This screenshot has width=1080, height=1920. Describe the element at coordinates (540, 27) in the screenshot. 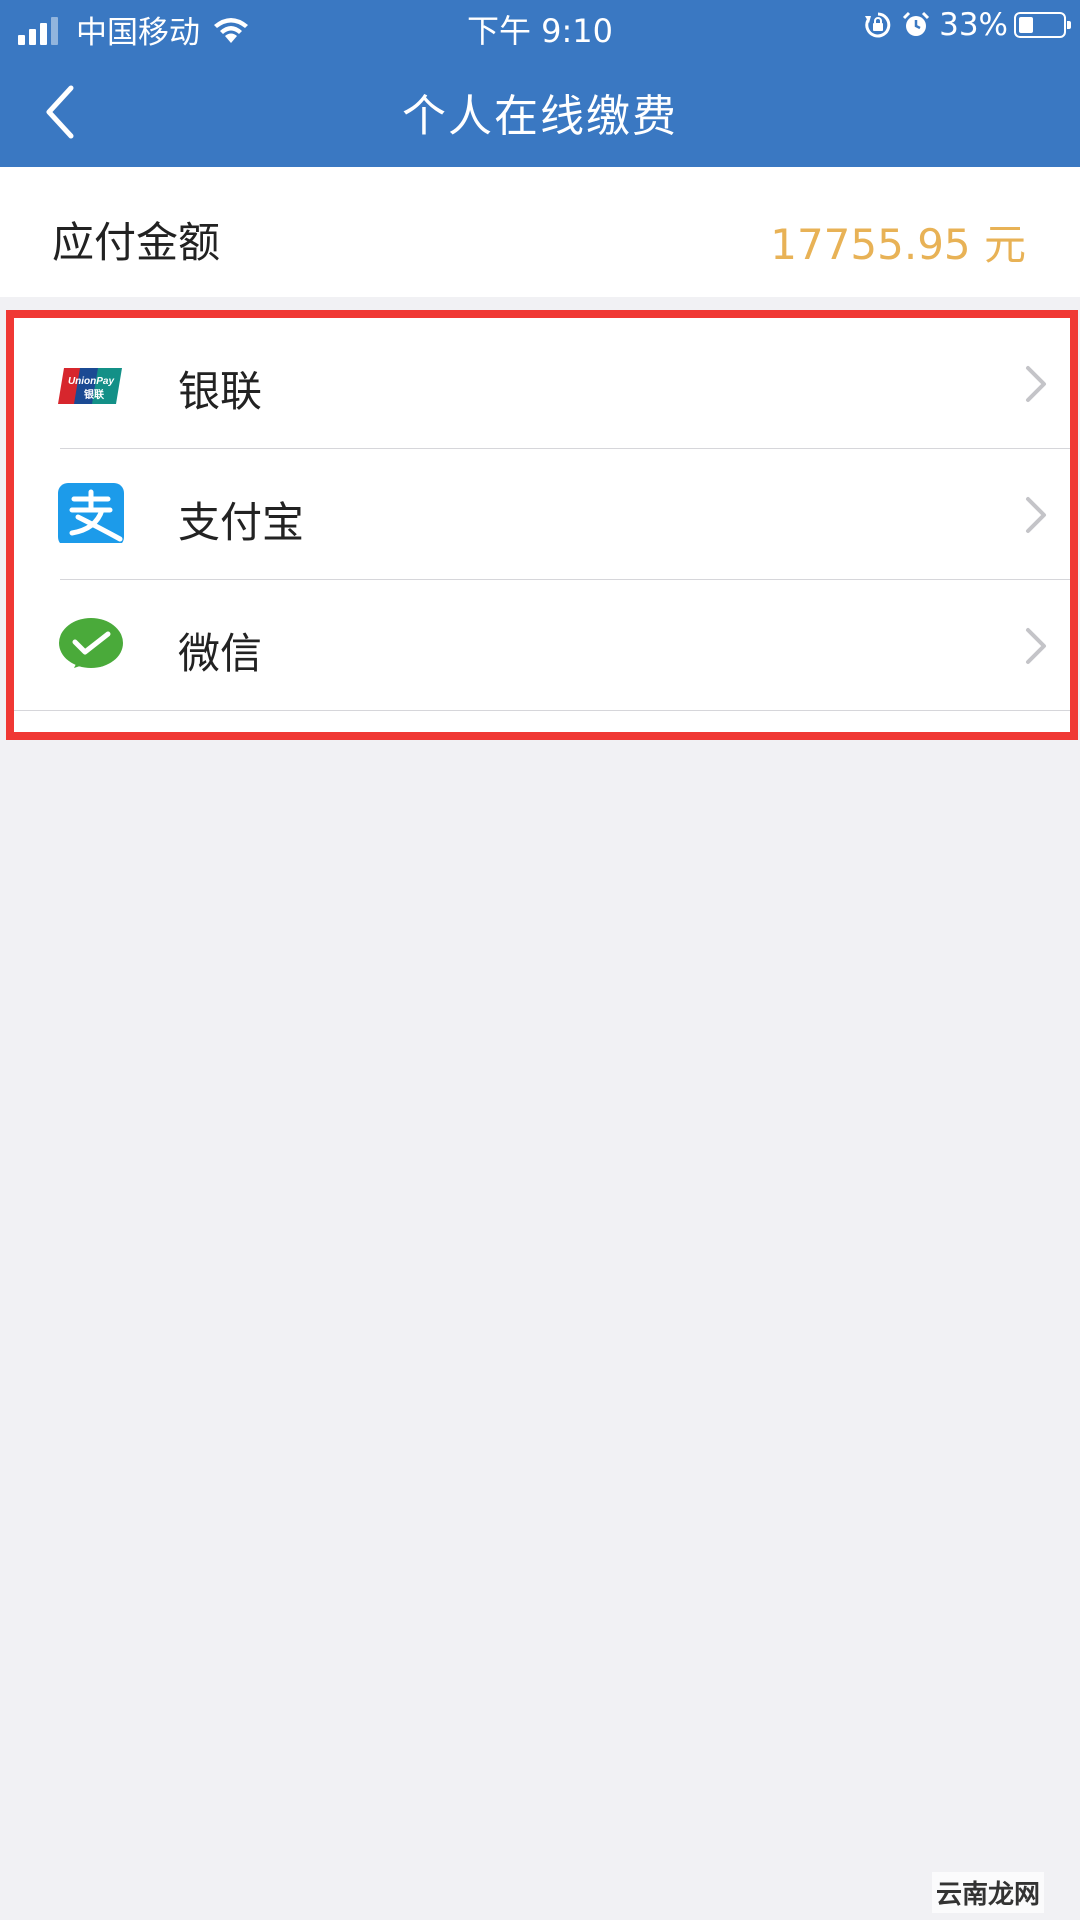

I see `status-bar: 中国移动 下午 9:10 33%` at that location.